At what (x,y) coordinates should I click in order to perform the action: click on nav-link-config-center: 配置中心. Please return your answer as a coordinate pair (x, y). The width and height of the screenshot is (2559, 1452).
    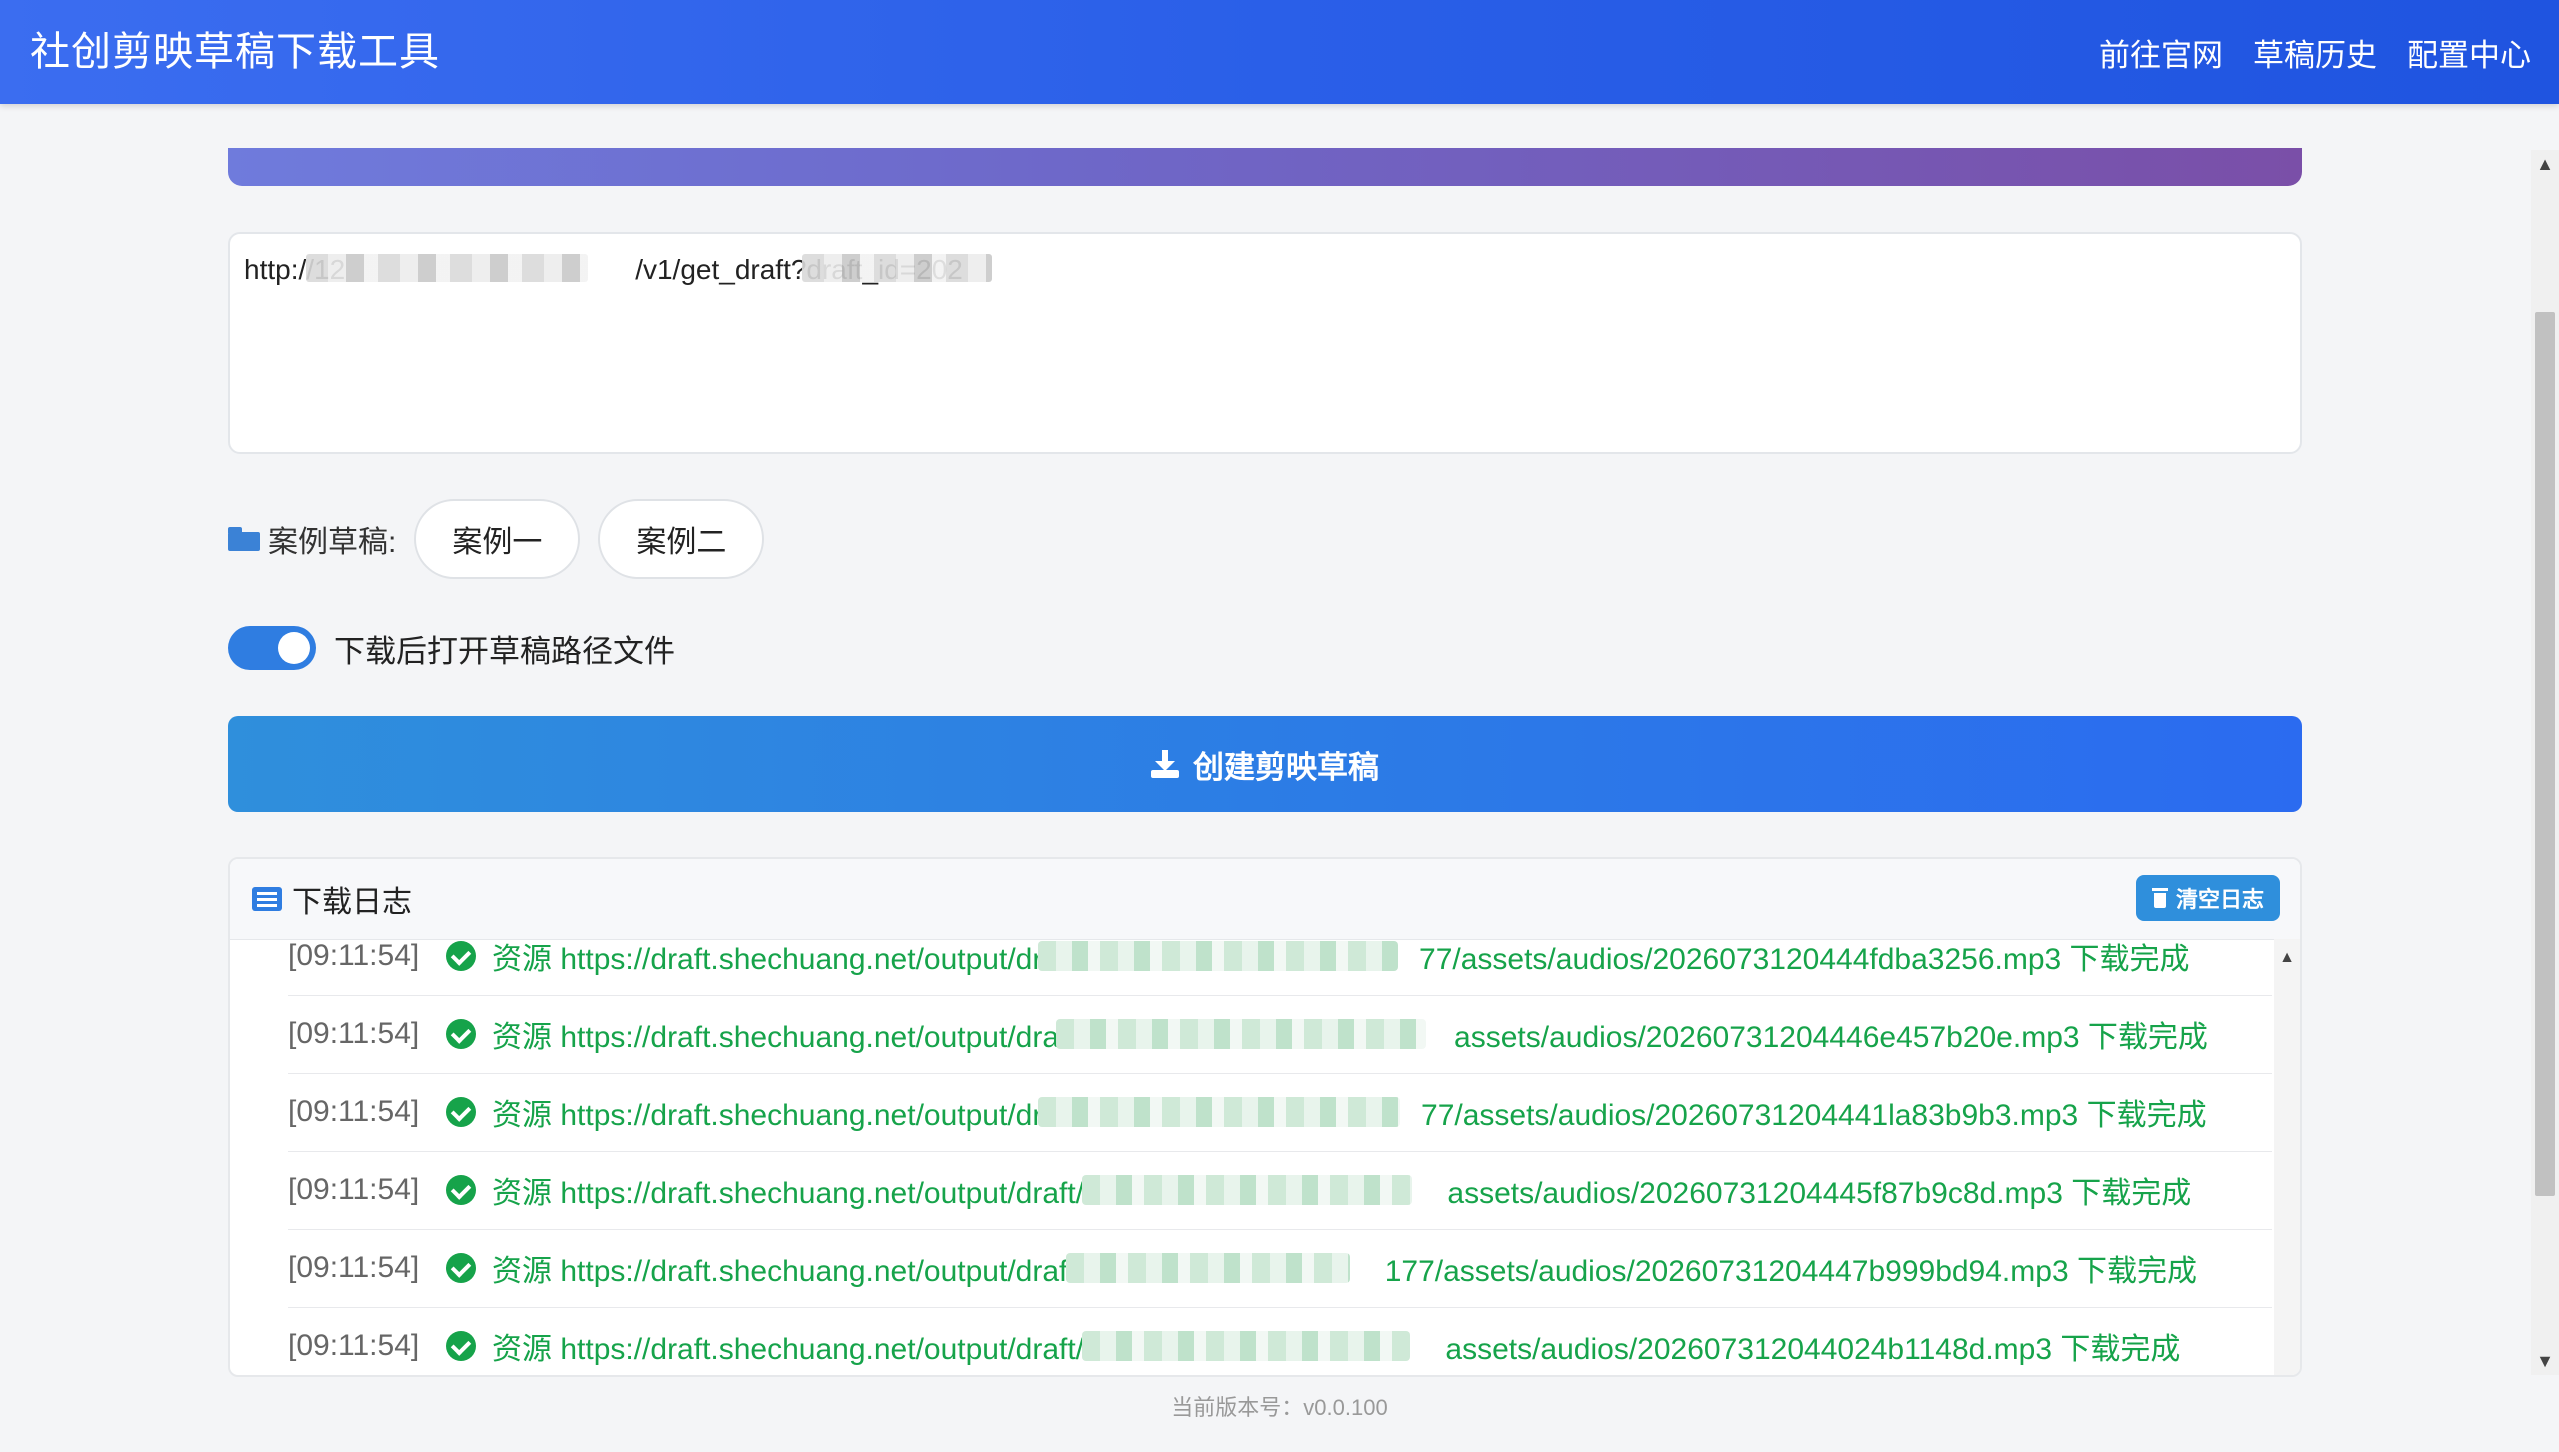
    Looking at the image, I should click on (2469, 52).